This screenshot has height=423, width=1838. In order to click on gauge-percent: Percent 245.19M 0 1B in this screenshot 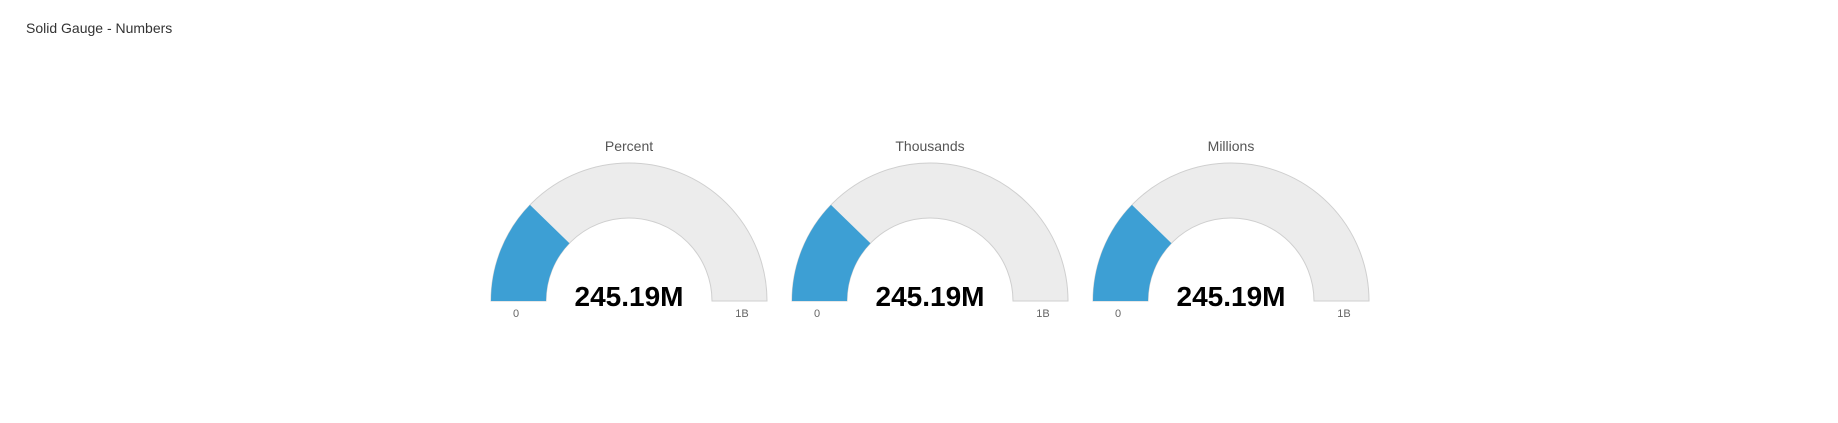, I will do `click(629, 229)`.